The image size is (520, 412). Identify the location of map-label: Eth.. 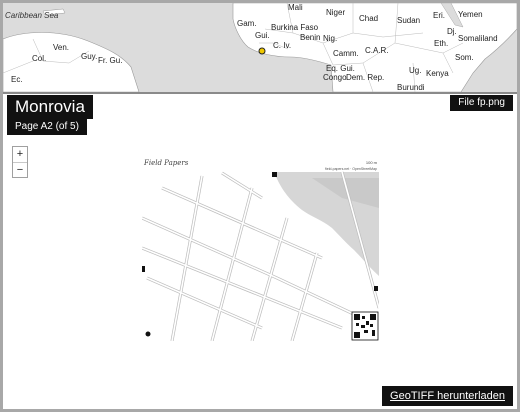
(441, 43).